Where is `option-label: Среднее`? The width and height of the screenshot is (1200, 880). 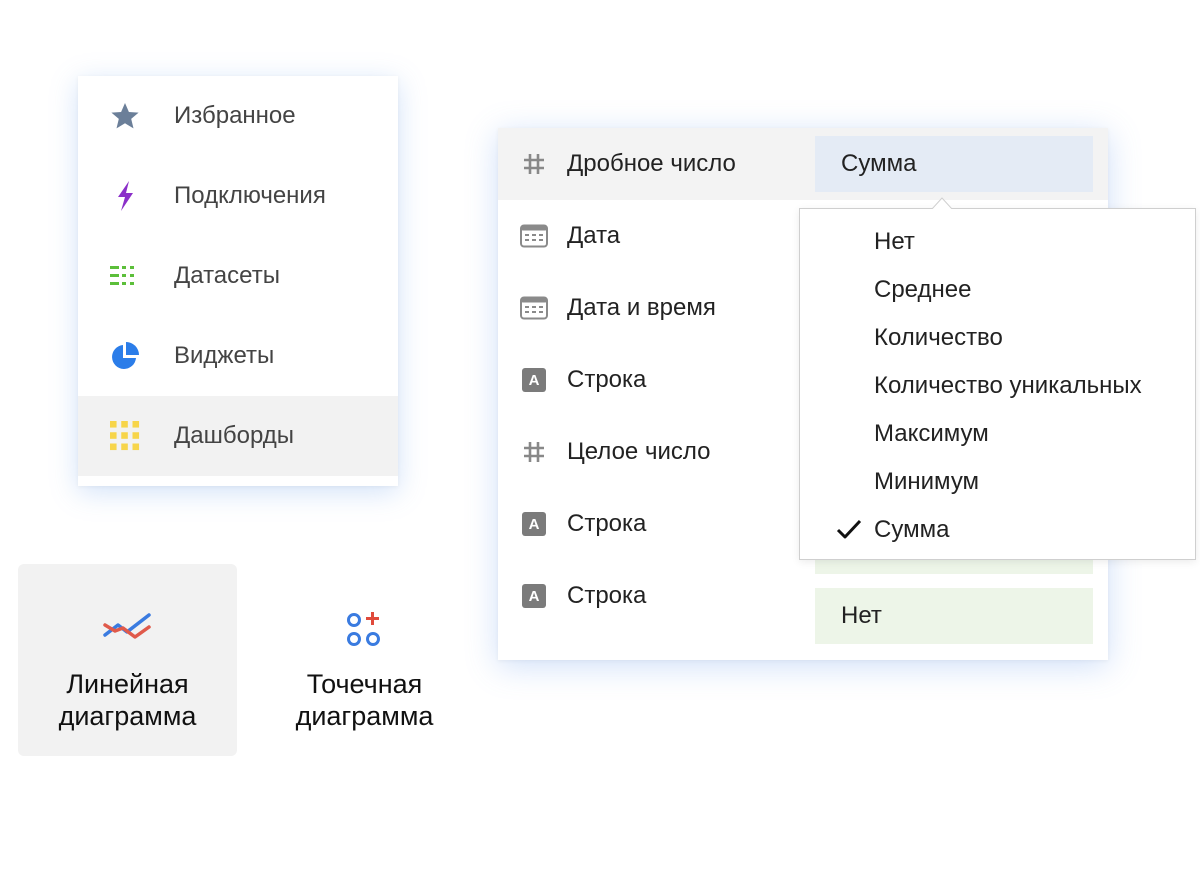 option-label: Среднее is located at coordinates (923, 289).